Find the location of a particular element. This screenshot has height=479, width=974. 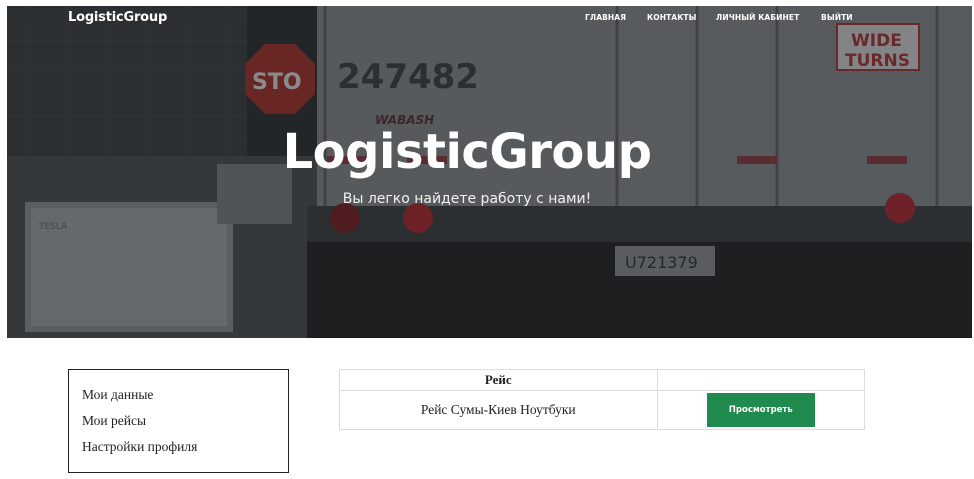

account-sidebar: Мои данные Мои рейсы Настройки профиля is located at coordinates (178, 421).